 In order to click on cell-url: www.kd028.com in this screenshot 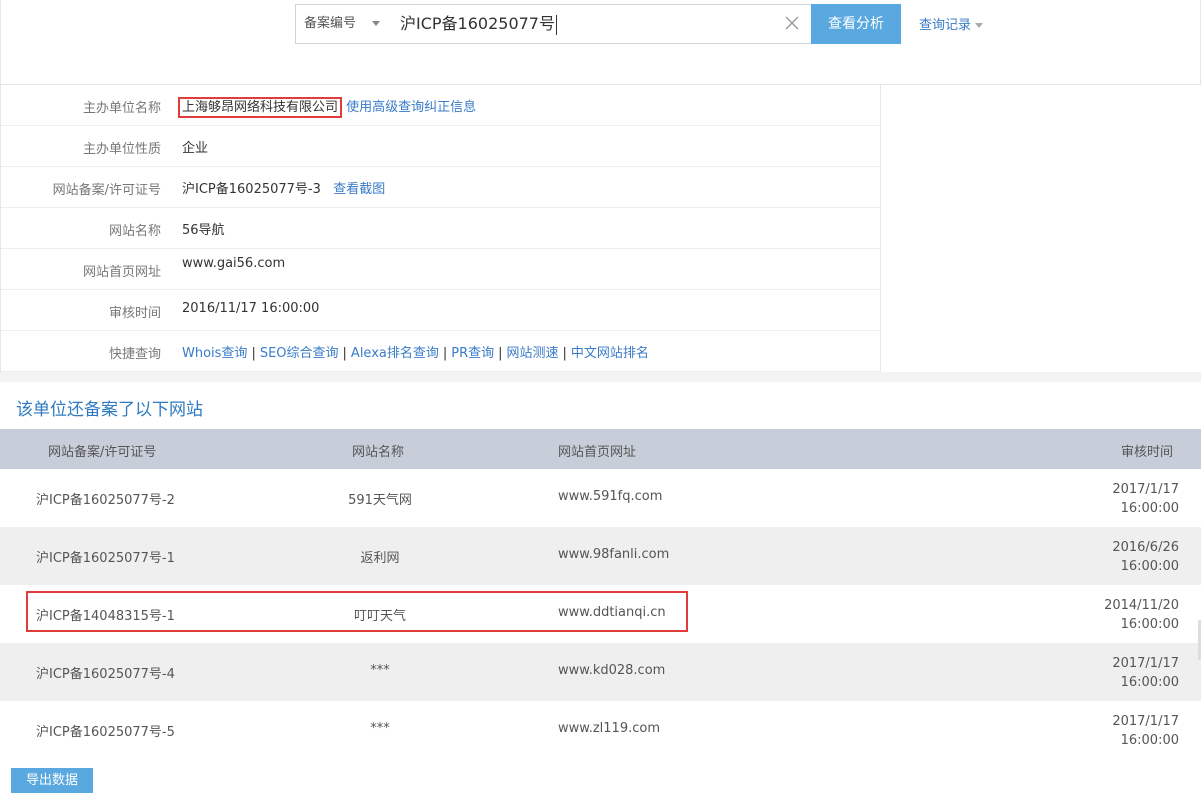, I will do `click(612, 670)`.